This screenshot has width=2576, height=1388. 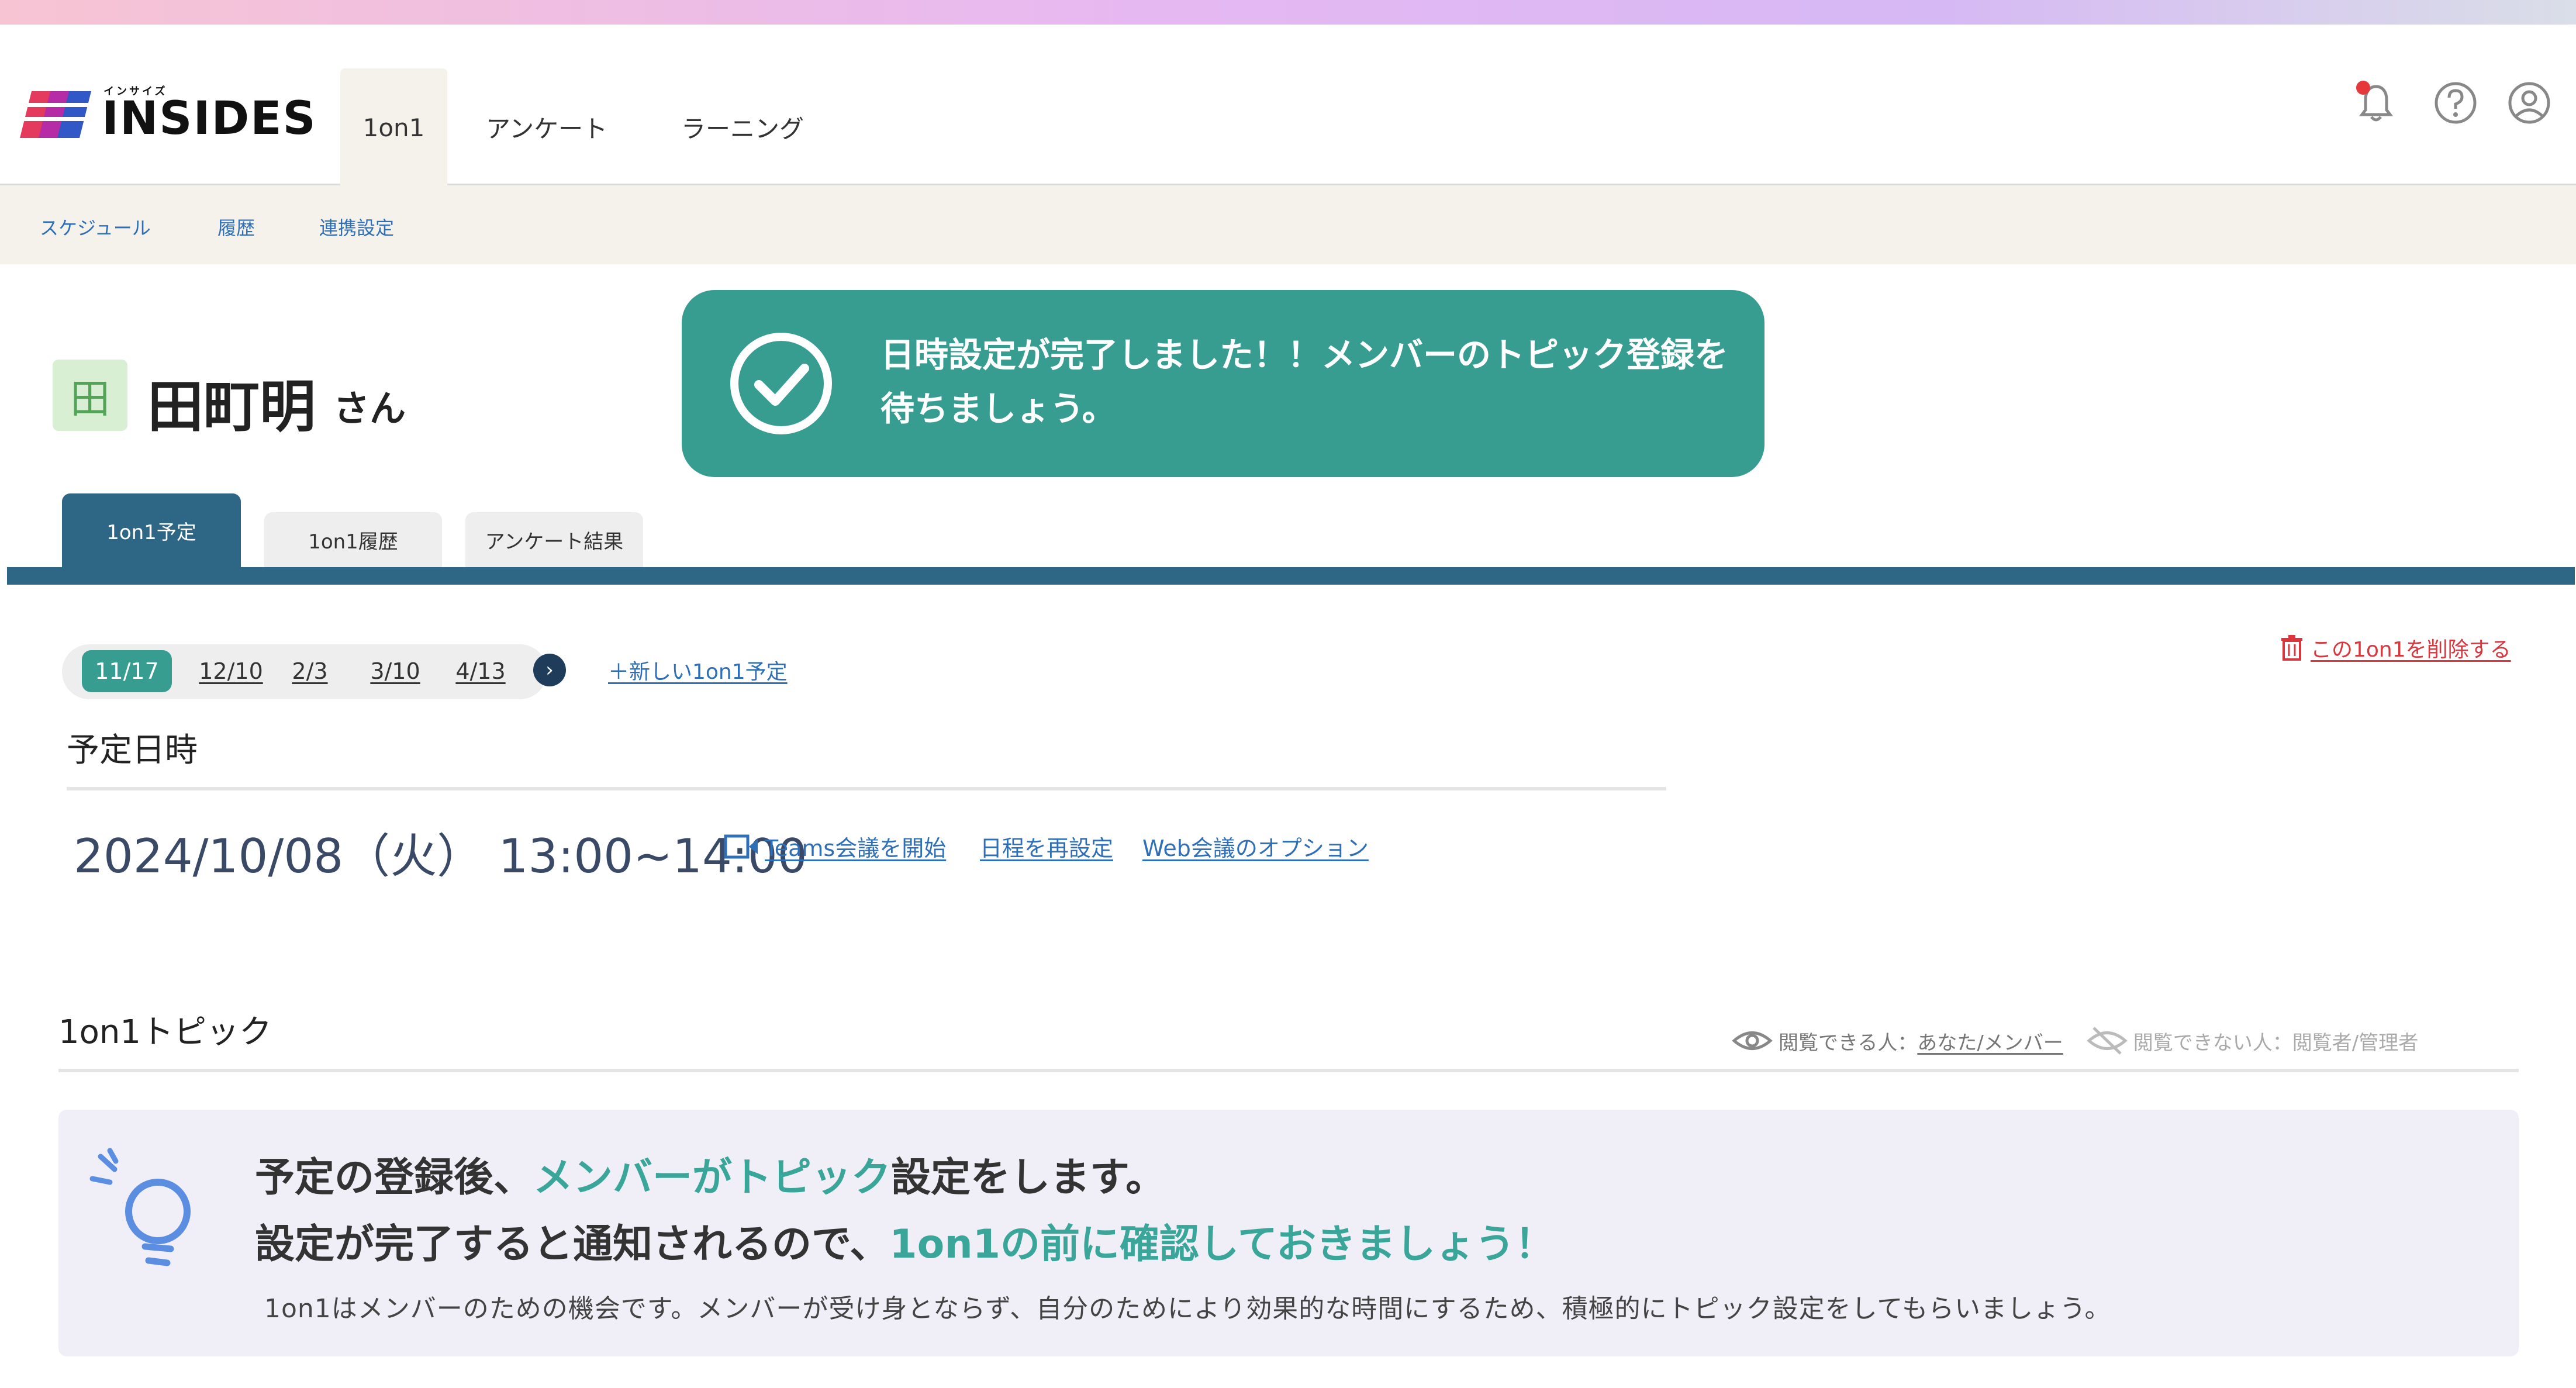 What do you see at coordinates (369, 408) in the screenshot?
I see `user-honorific: さん` at bounding box center [369, 408].